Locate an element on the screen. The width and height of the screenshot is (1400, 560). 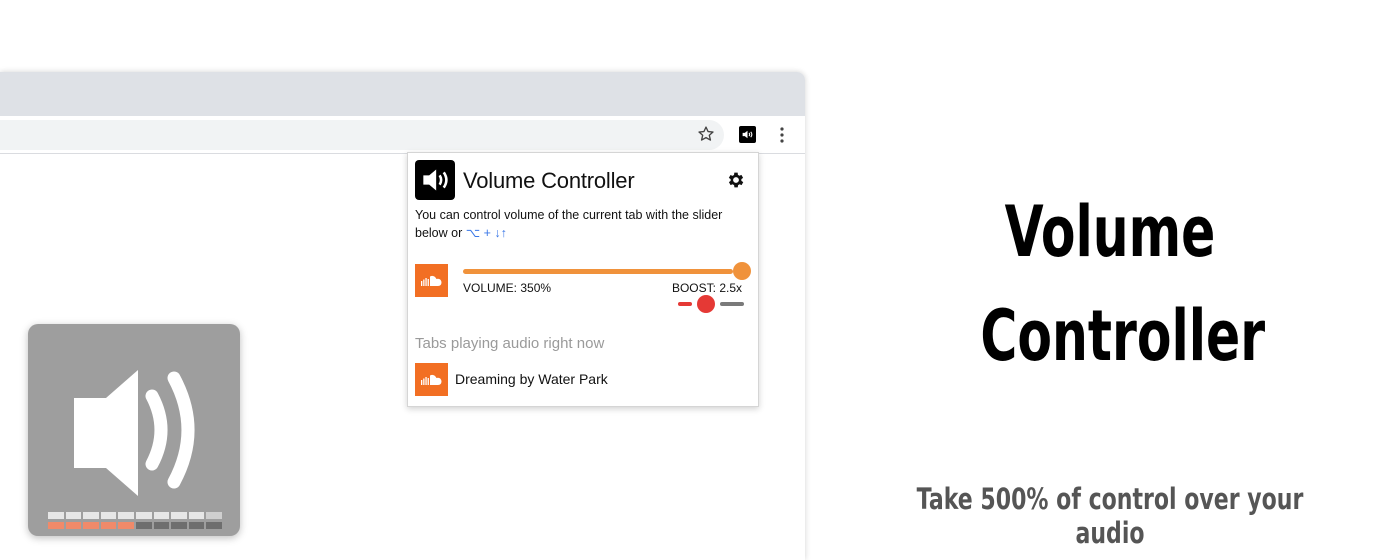
volume-label: VOLUME: 350% is located at coordinates (507, 288).